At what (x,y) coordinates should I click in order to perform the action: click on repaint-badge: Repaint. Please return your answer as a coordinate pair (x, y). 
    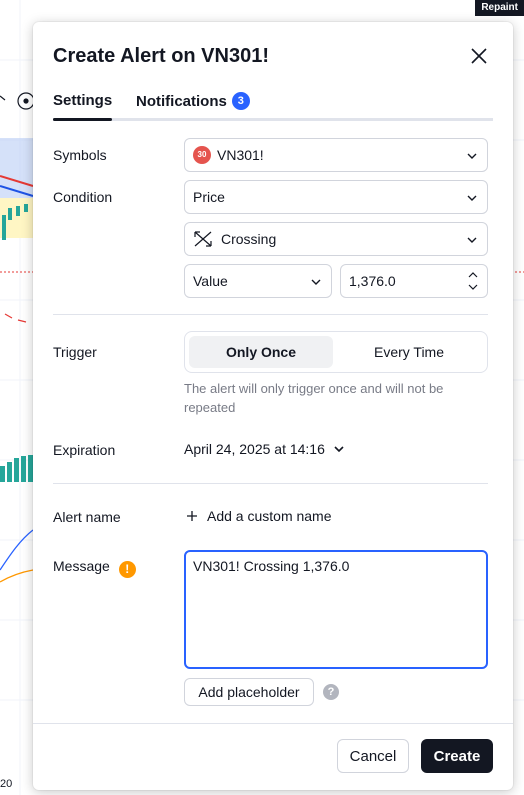
    Looking at the image, I should click on (499, 8).